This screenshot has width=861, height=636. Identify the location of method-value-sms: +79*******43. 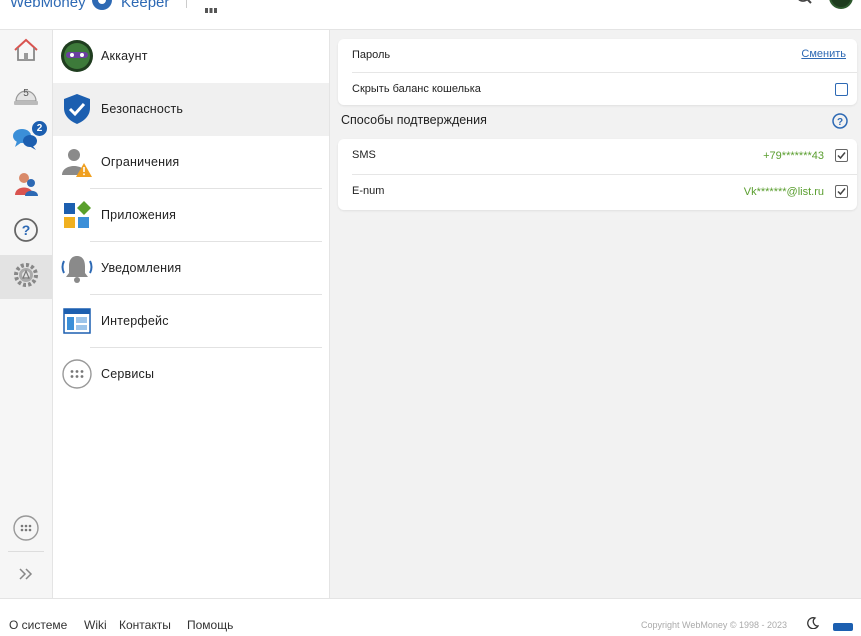
(793, 156).